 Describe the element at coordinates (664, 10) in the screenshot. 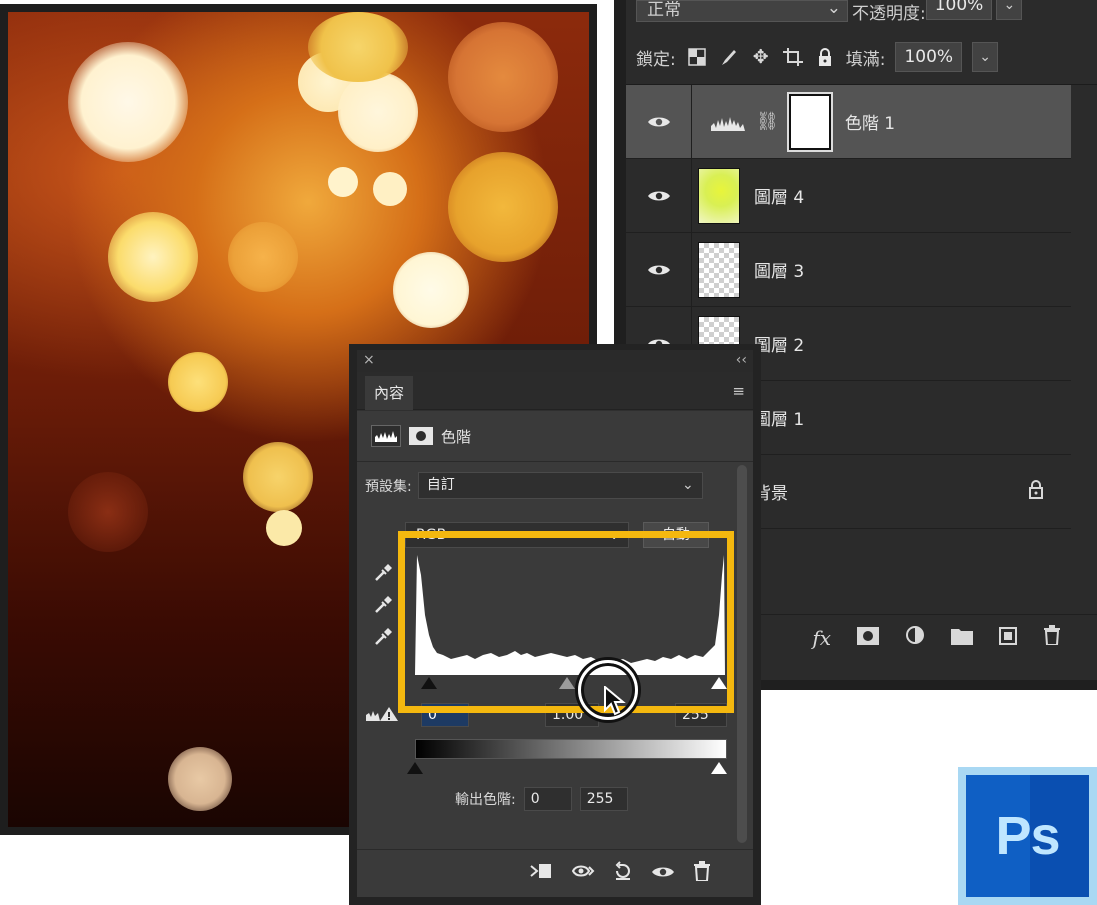

I see `blend-mode-value: 正常` at that location.